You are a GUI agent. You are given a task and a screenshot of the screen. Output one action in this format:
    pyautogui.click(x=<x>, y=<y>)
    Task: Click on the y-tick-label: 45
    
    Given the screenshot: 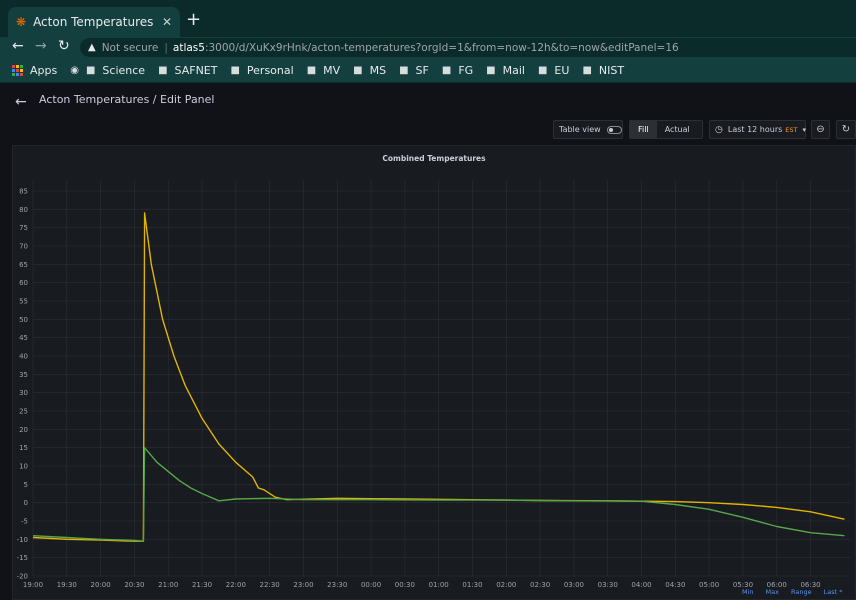 What is the action you would take?
    pyautogui.click(x=23, y=338)
    